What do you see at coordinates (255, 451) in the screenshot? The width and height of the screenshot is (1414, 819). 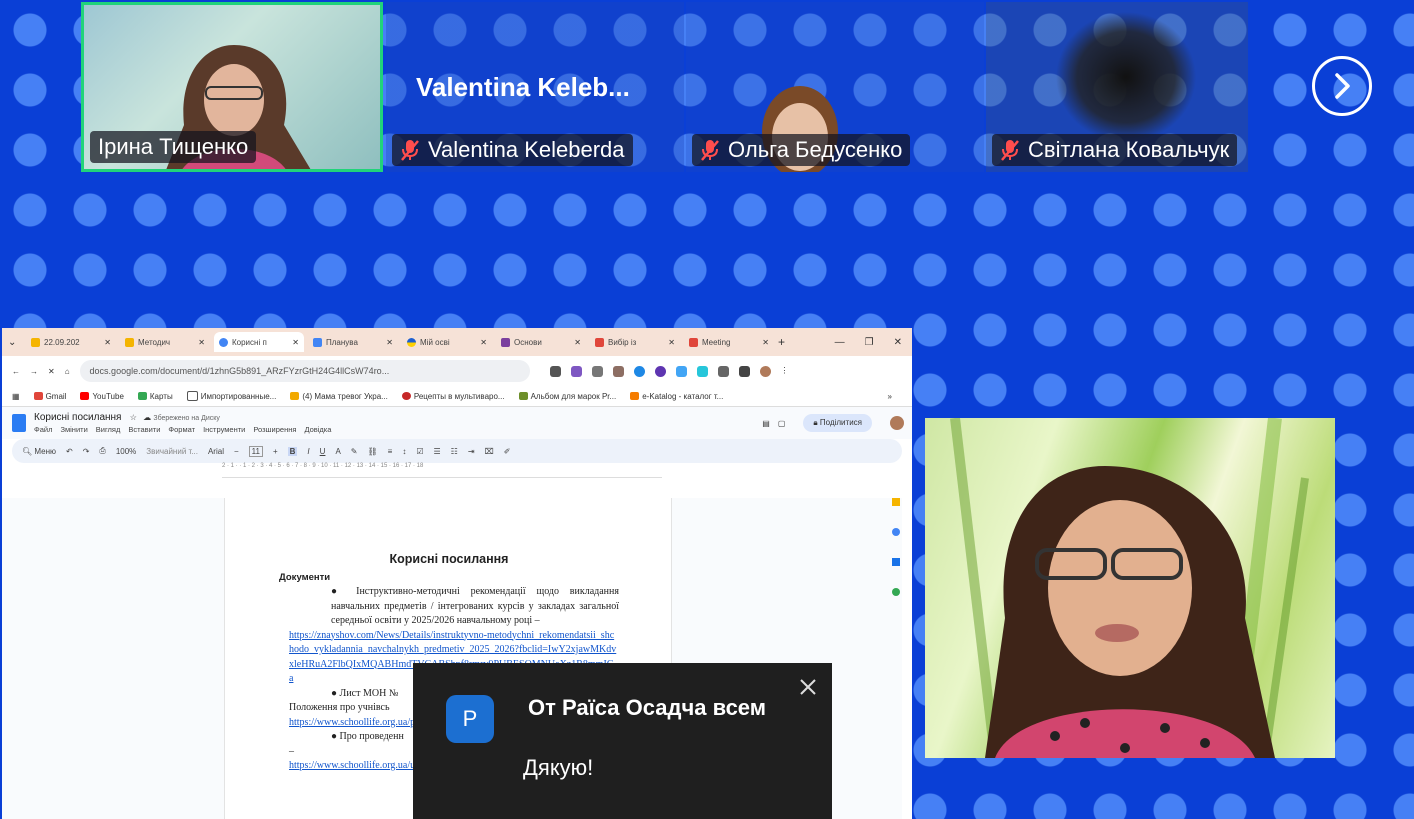 I see `font-size-input: 11` at bounding box center [255, 451].